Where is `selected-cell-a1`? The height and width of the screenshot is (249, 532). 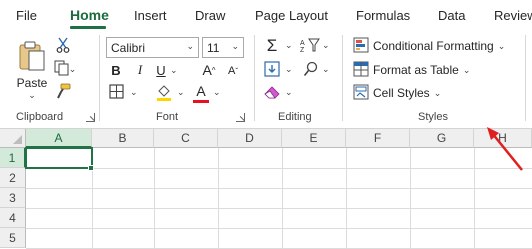
selected-cell-a1 is located at coordinates (59, 158).